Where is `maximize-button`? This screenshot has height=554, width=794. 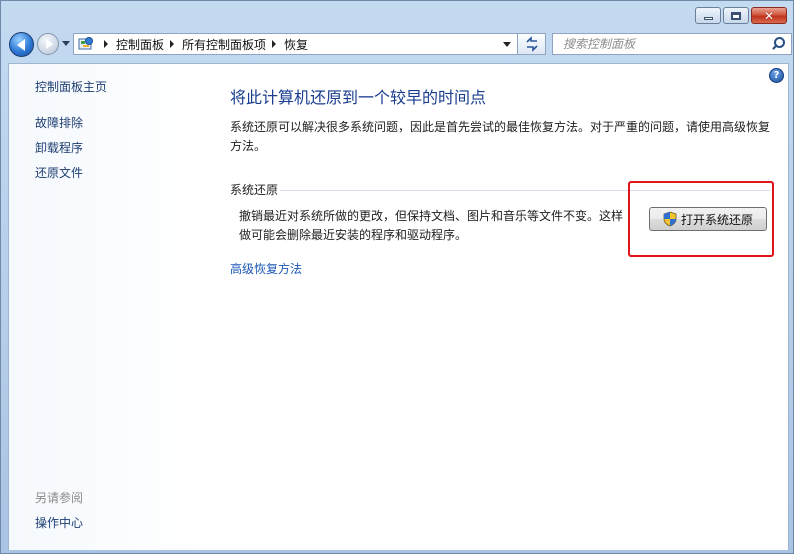 maximize-button is located at coordinates (736, 15).